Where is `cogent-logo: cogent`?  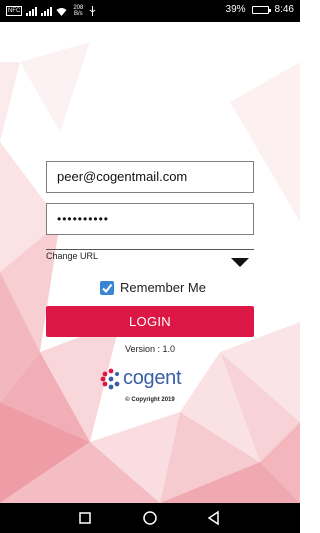 cogent-logo: cogent is located at coordinates (141, 378).